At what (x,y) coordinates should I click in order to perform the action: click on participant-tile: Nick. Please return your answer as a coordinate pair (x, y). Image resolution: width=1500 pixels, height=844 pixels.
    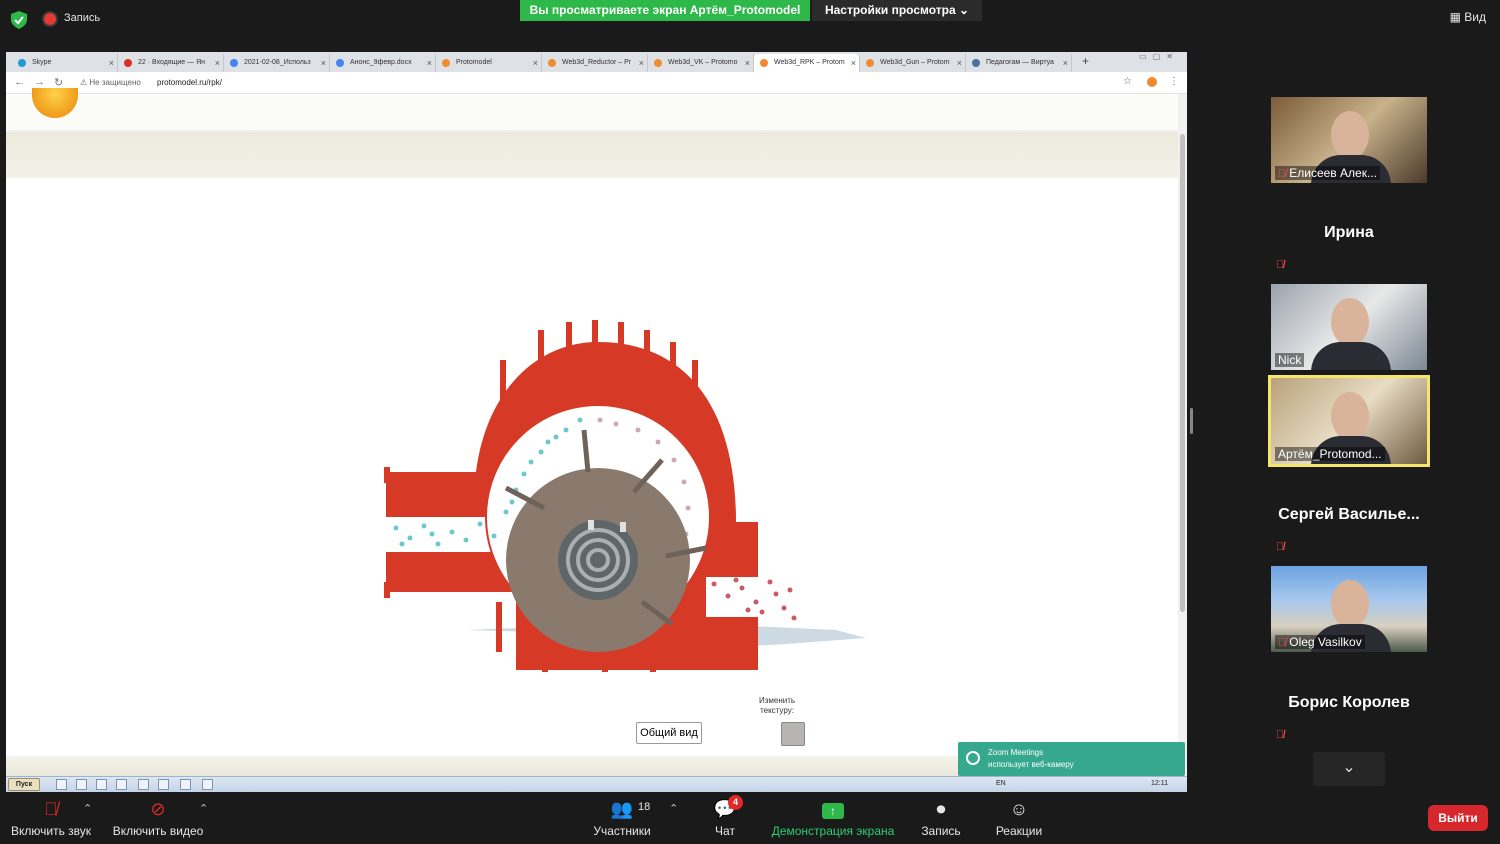
    Looking at the image, I should click on (1349, 327).